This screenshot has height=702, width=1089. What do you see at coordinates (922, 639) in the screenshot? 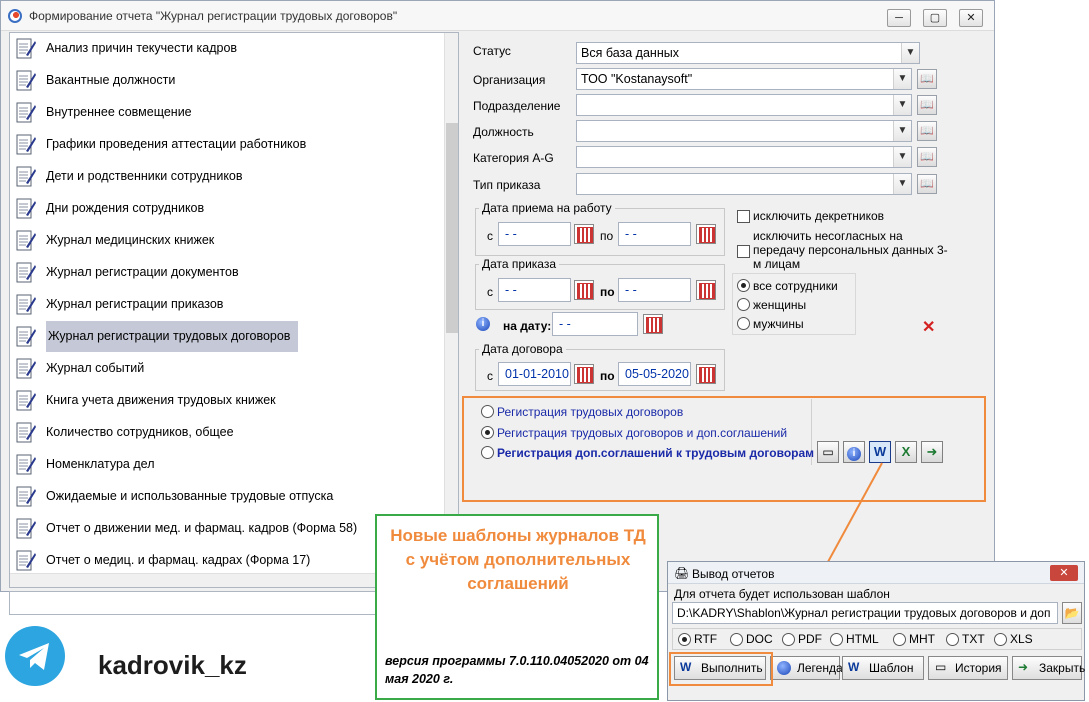
I see `format-label: MHT` at bounding box center [922, 639].